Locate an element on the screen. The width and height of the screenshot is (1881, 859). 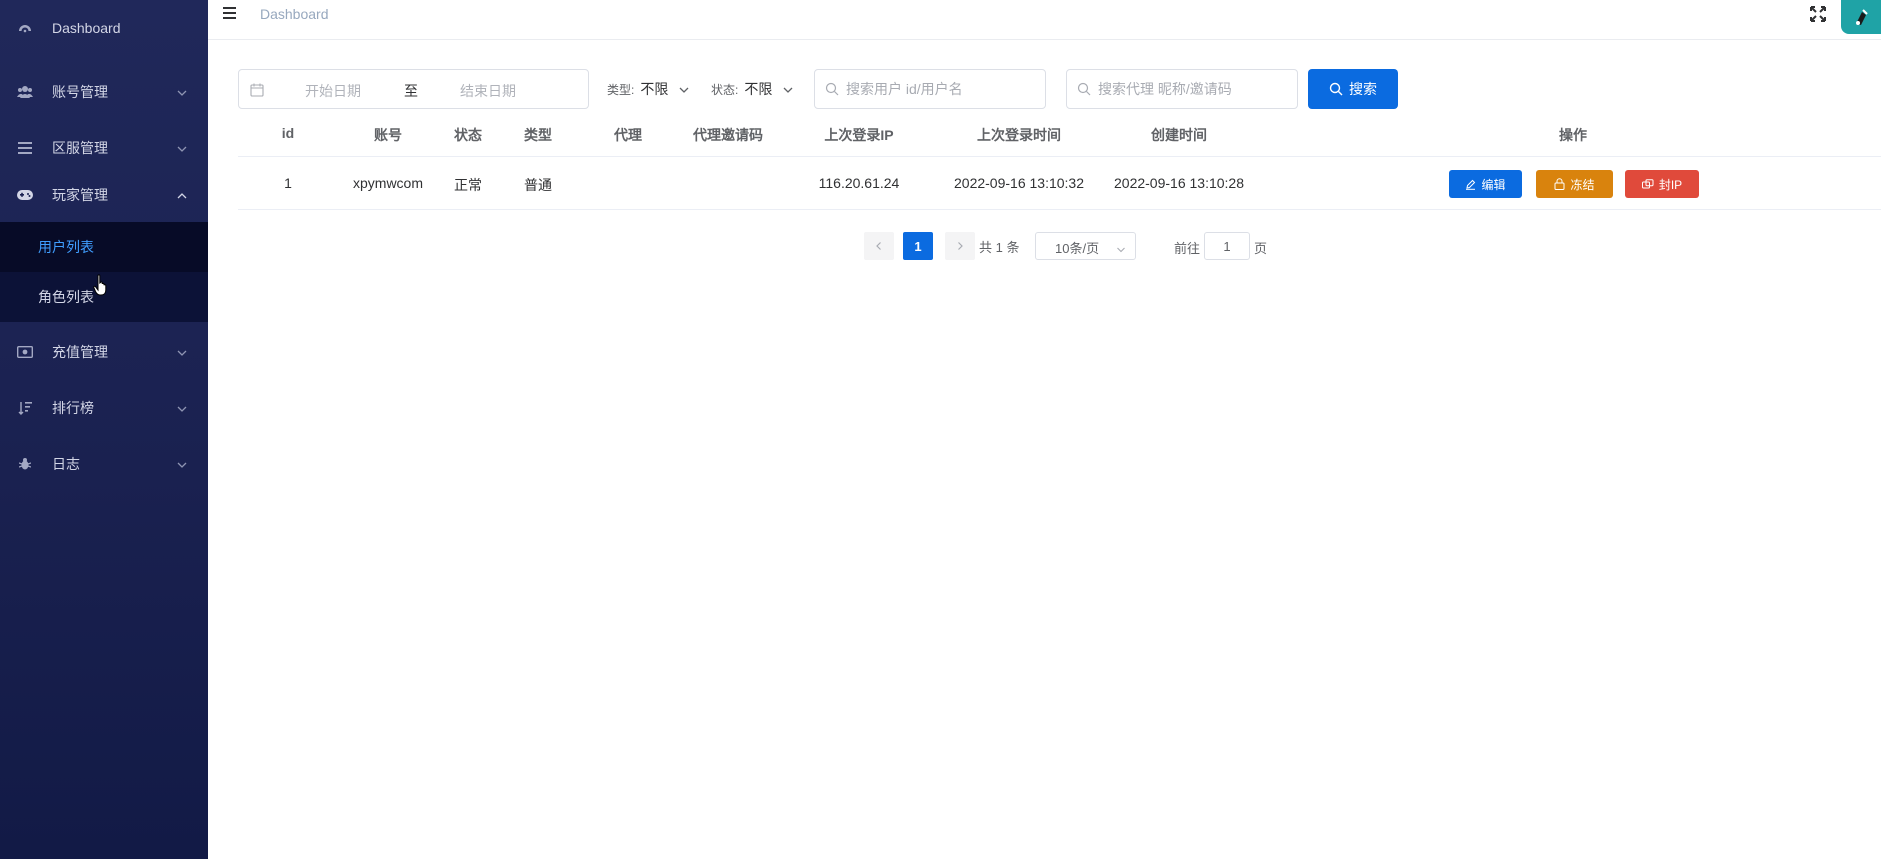
lock-icon is located at coordinates (1559, 184).